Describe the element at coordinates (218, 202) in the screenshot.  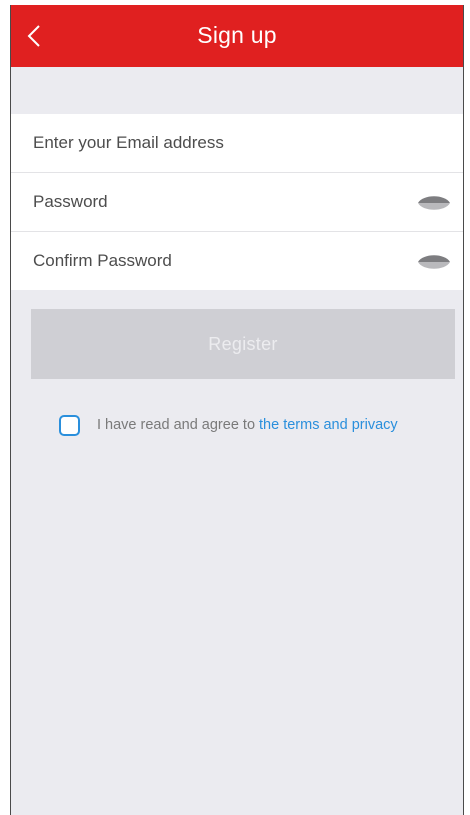
I see `password-field` at that location.